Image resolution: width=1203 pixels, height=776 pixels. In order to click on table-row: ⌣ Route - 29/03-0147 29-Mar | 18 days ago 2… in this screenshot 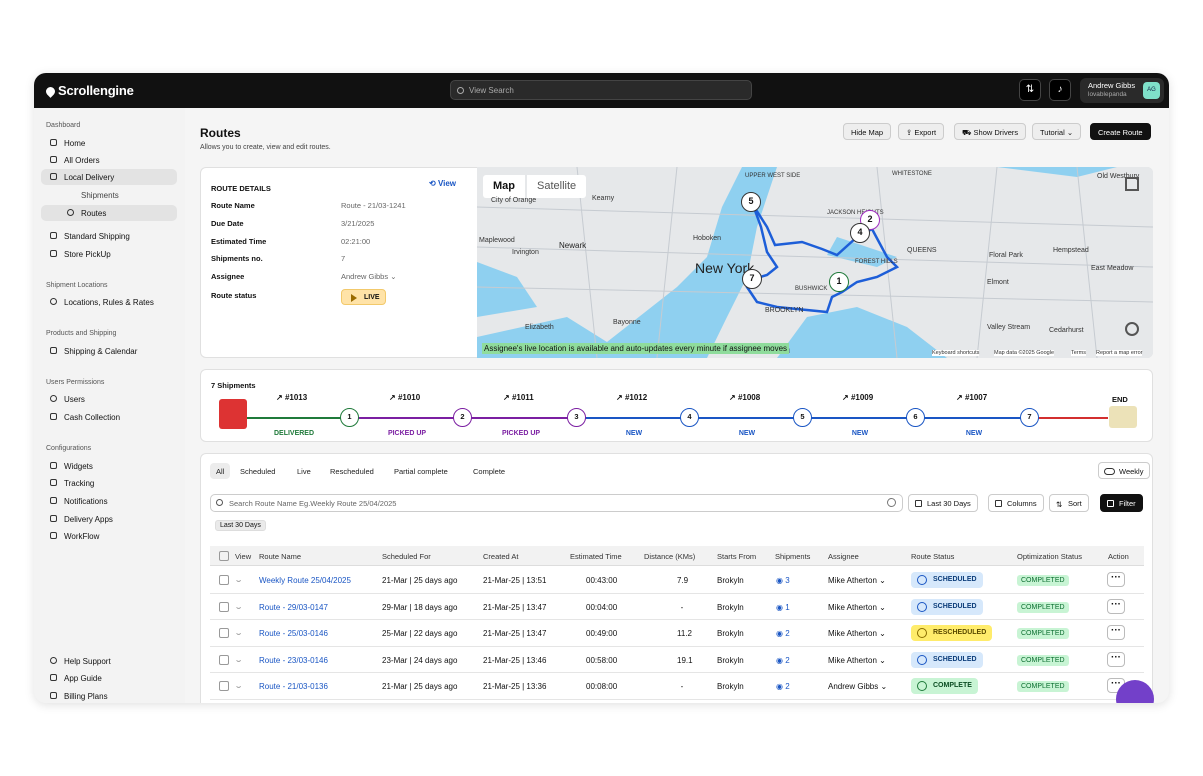, I will do `click(677, 607)`.